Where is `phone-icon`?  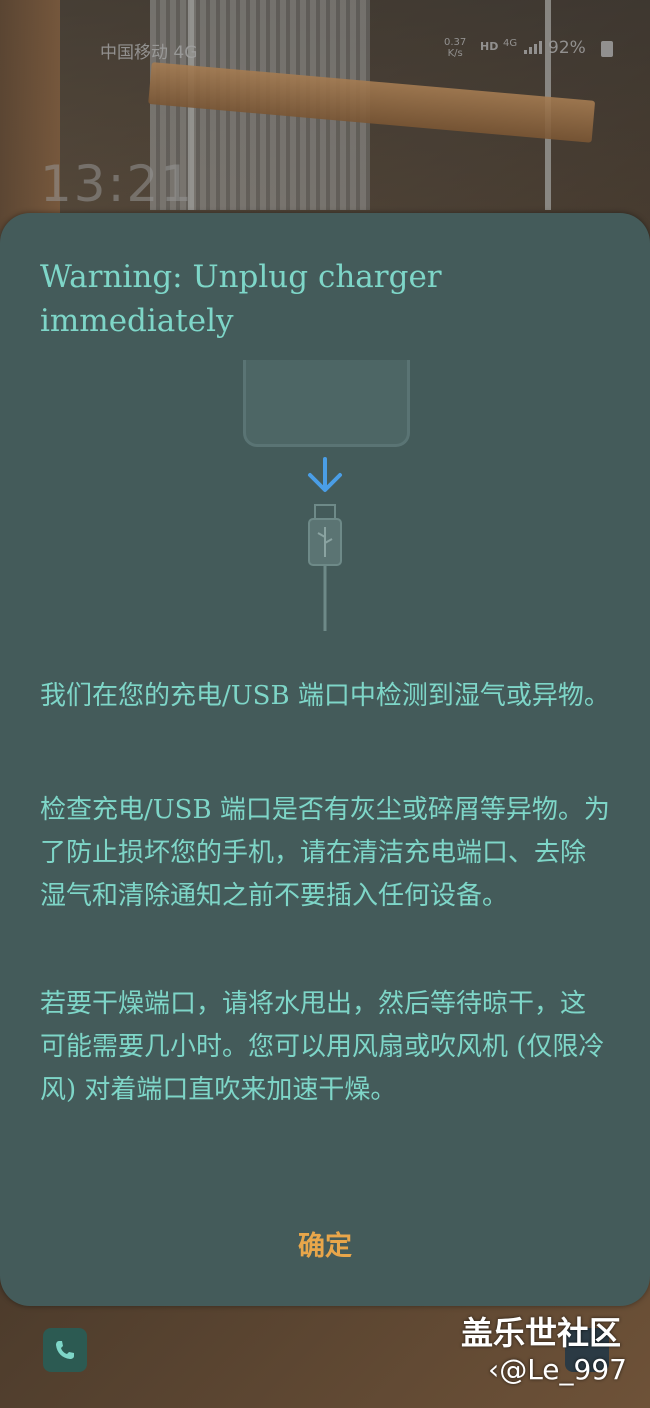
phone-icon is located at coordinates (65, 1350).